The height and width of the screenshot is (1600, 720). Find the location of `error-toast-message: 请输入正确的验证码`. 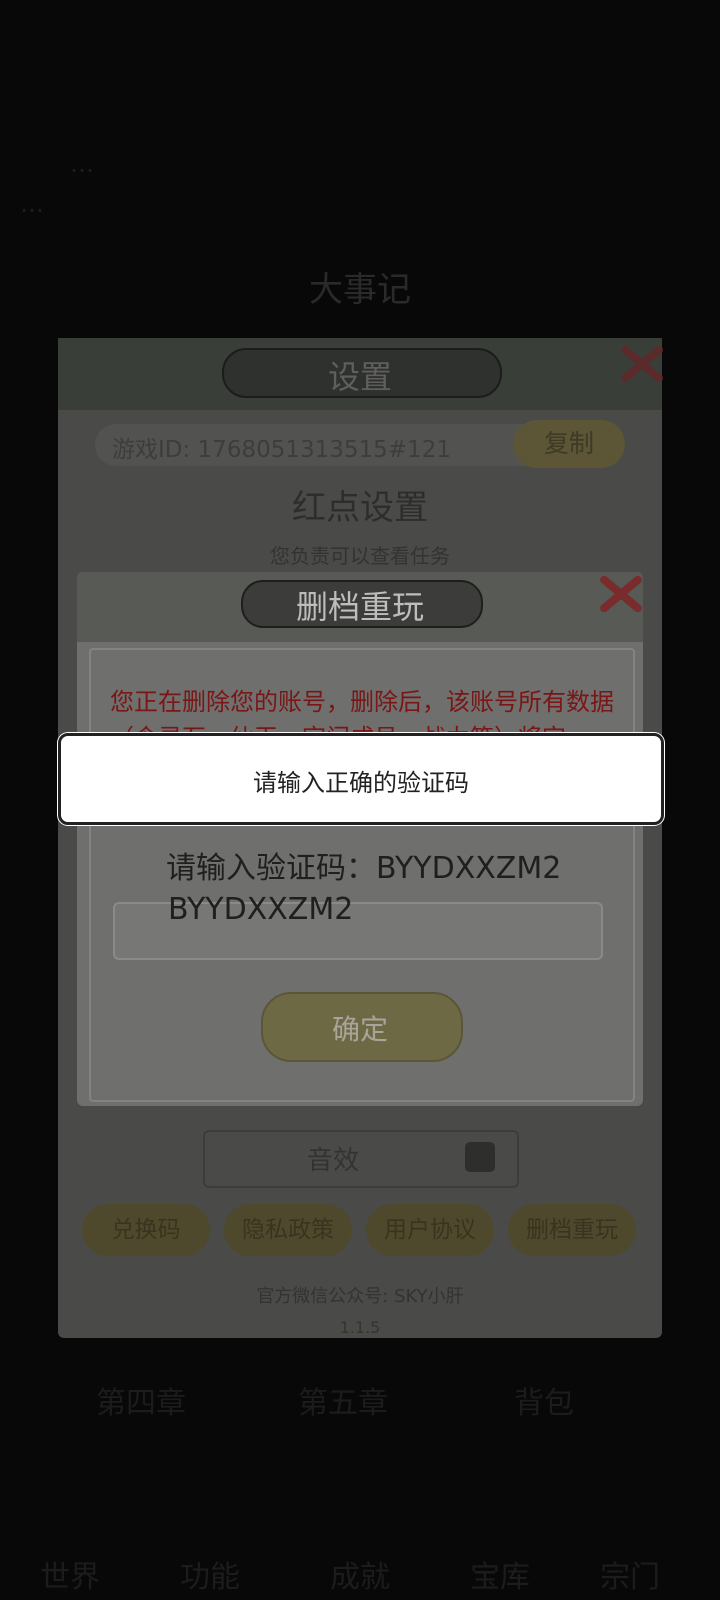

error-toast-message: 请输入正确的验证码 is located at coordinates (361, 783).